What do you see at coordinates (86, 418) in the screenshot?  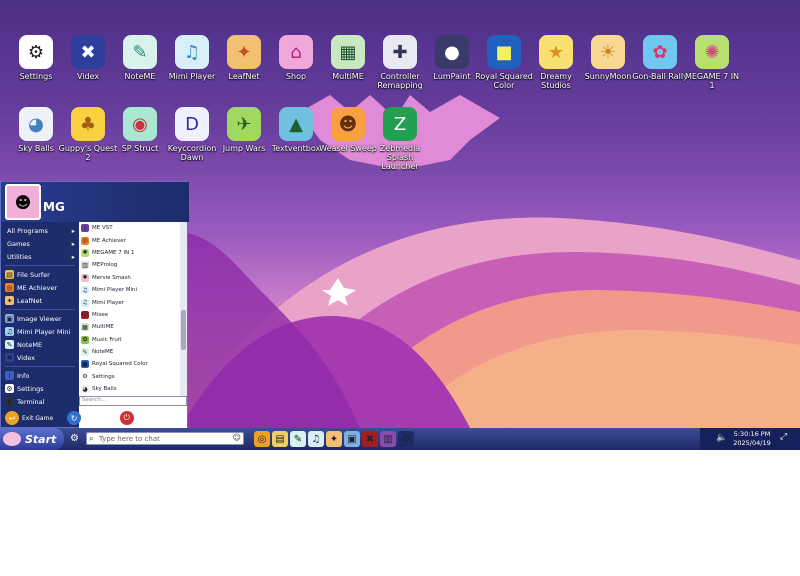 I see `restart-button: ↻ Restart` at bounding box center [86, 418].